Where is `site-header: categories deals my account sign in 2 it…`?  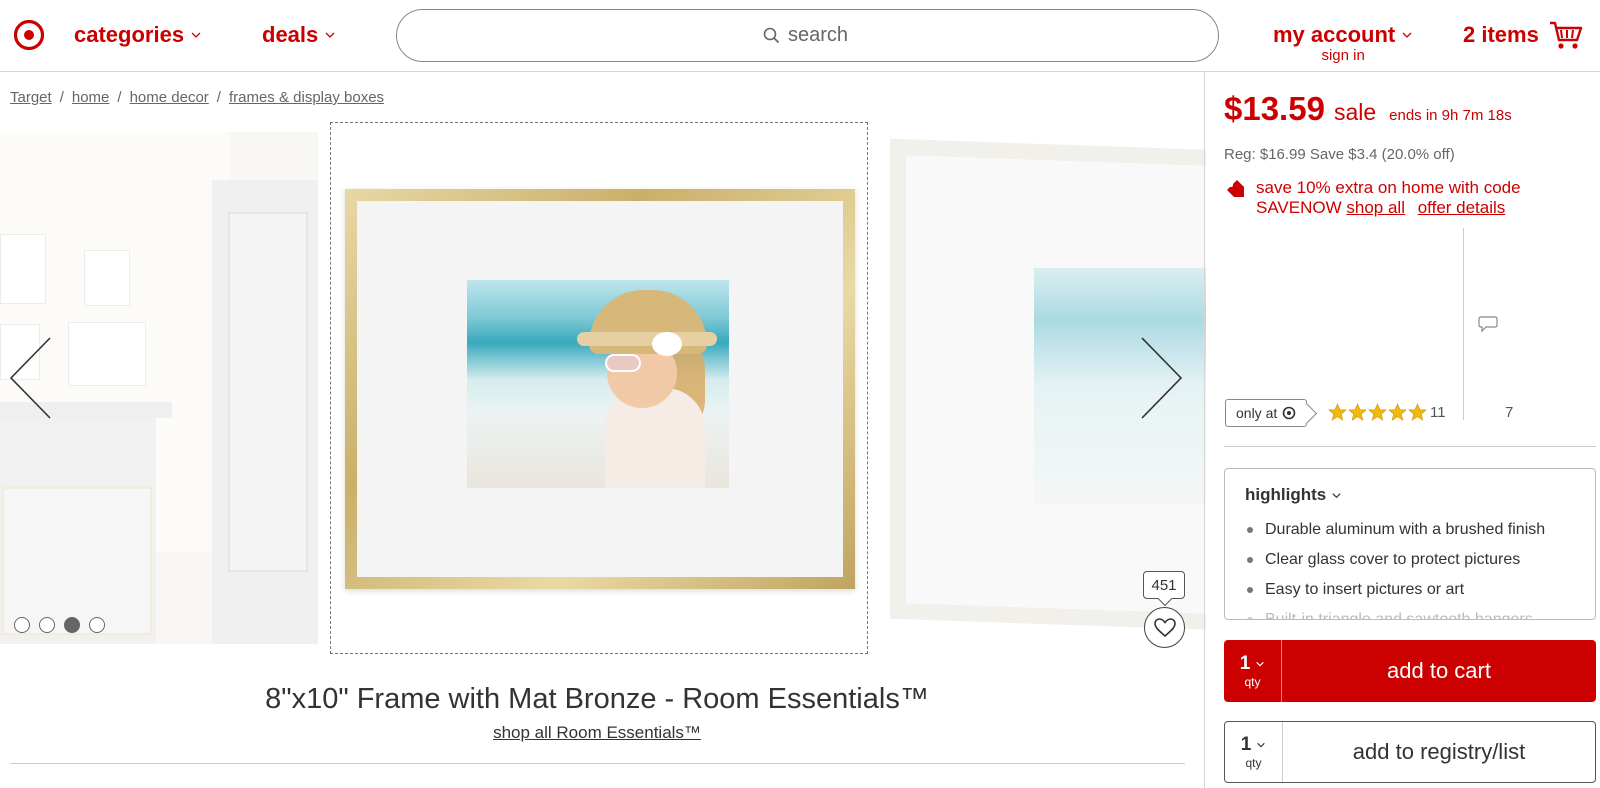 site-header: categories deals my account sign in 2 it… is located at coordinates (800, 36).